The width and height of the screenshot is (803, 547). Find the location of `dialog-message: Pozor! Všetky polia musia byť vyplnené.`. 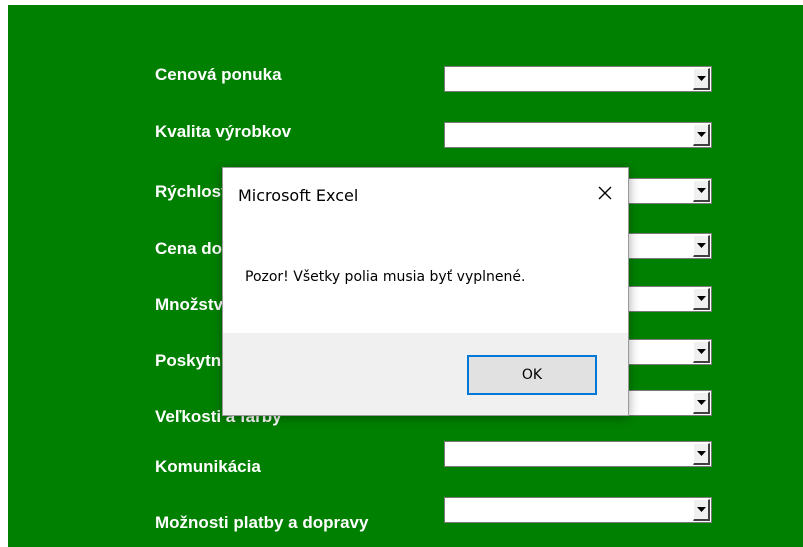

dialog-message: Pozor! Všetky polia musia byť vyplnené. is located at coordinates (385, 277).